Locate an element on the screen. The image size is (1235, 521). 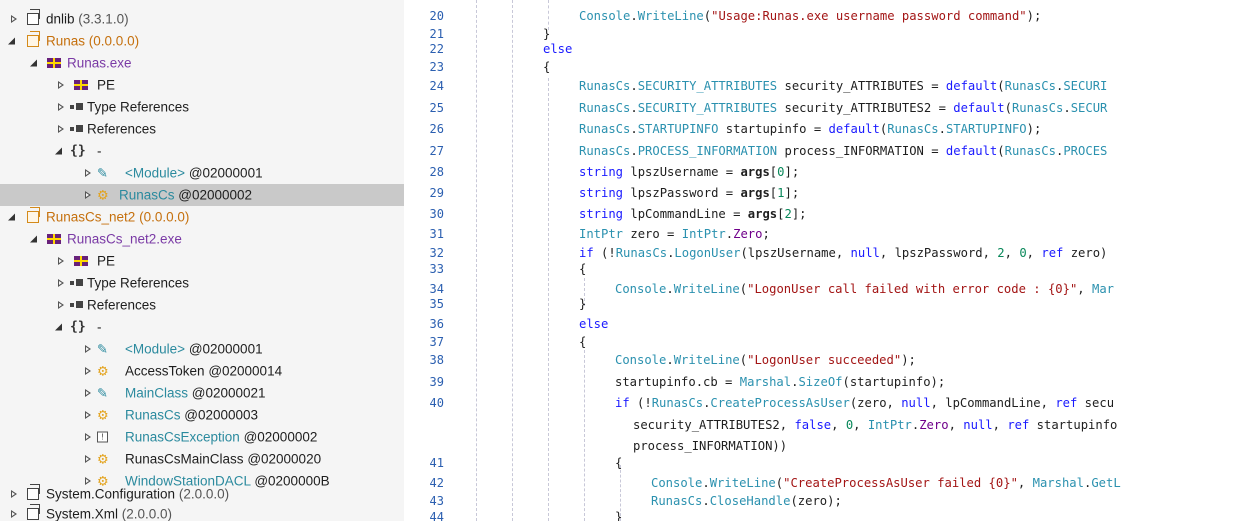
line-number: 27 is located at coordinates (436, 151).